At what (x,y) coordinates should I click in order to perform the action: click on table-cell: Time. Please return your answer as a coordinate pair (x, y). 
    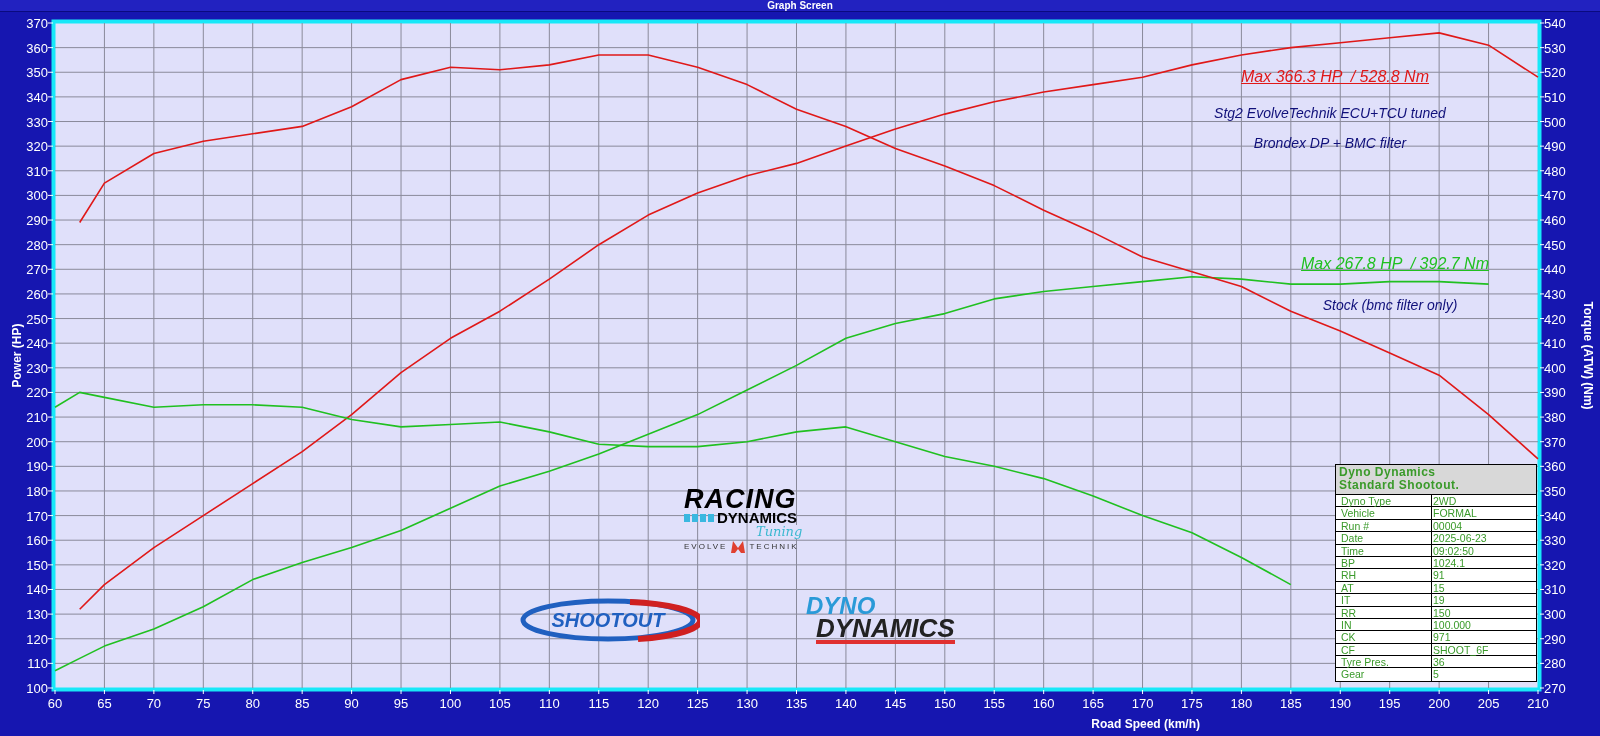
    Looking at the image, I should click on (1384, 550).